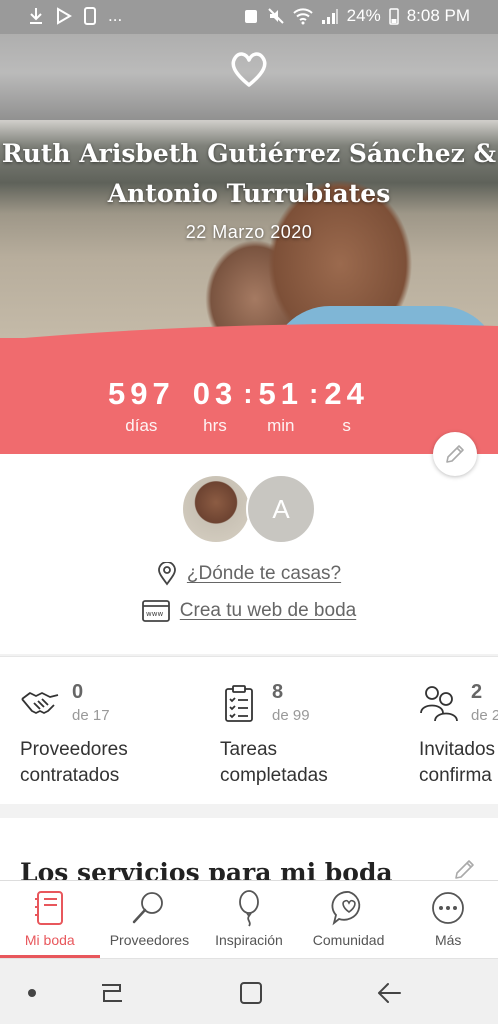 This screenshot has width=498, height=1024. What do you see at coordinates (141, 425) in the screenshot?
I see `countdown-days-label: días` at bounding box center [141, 425].